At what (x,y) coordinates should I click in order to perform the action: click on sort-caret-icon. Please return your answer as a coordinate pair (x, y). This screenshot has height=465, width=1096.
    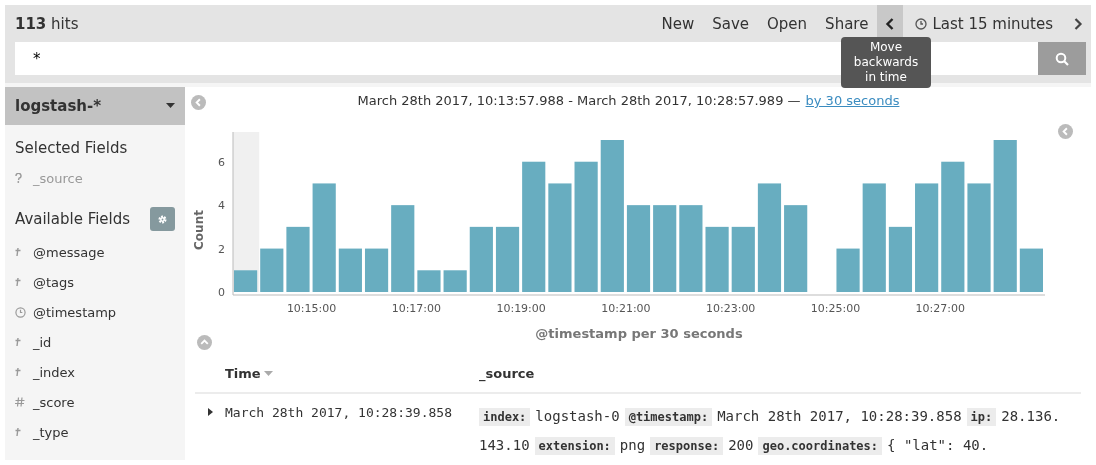
    Looking at the image, I should click on (268, 373).